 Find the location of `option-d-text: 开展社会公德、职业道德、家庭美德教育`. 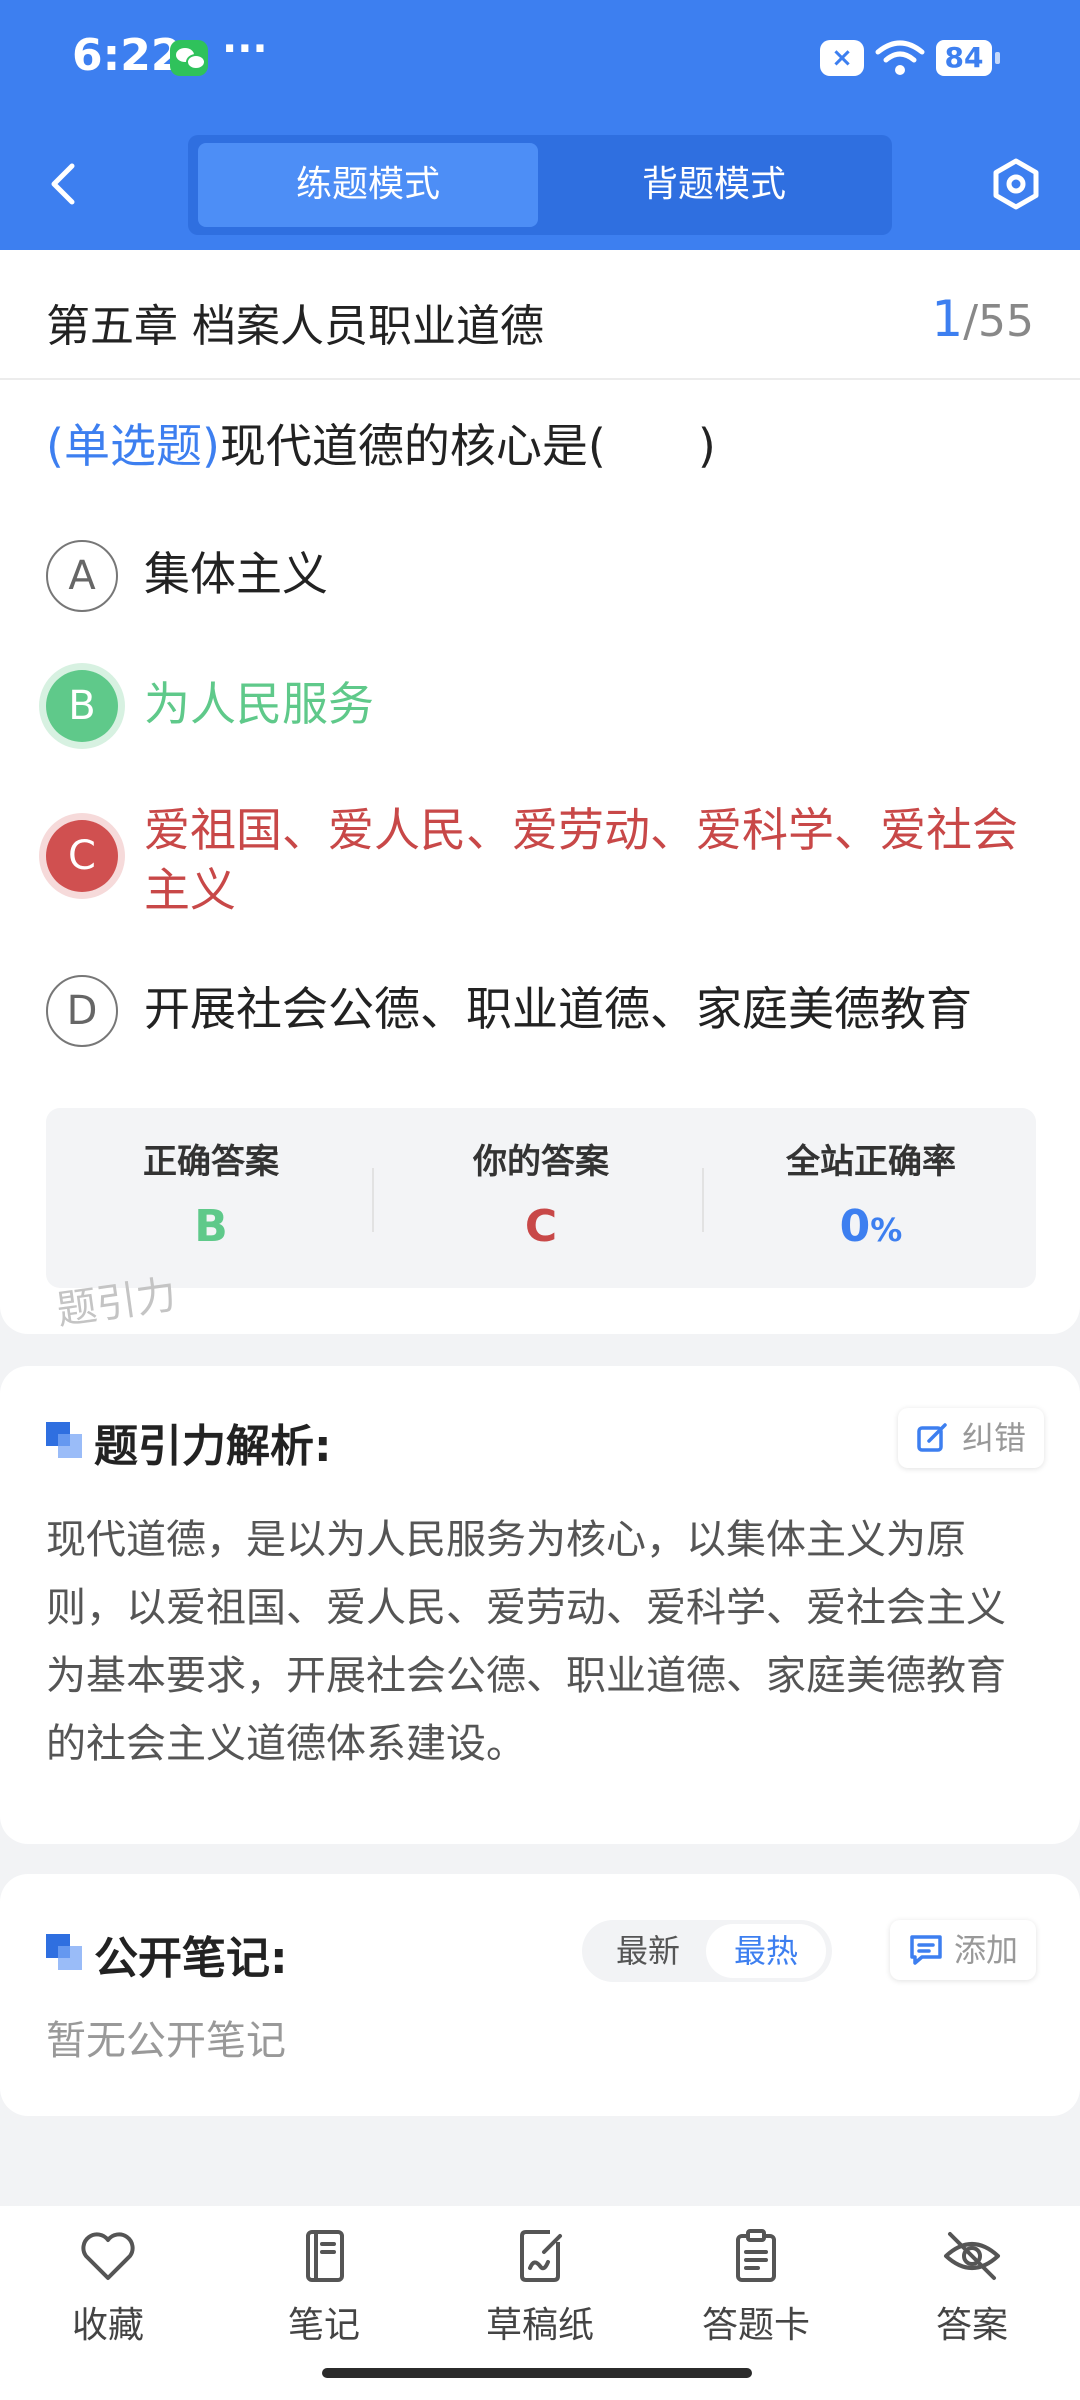

option-d-text: 开展社会公德、职业道德、家庭美德教育 is located at coordinates (558, 1009).